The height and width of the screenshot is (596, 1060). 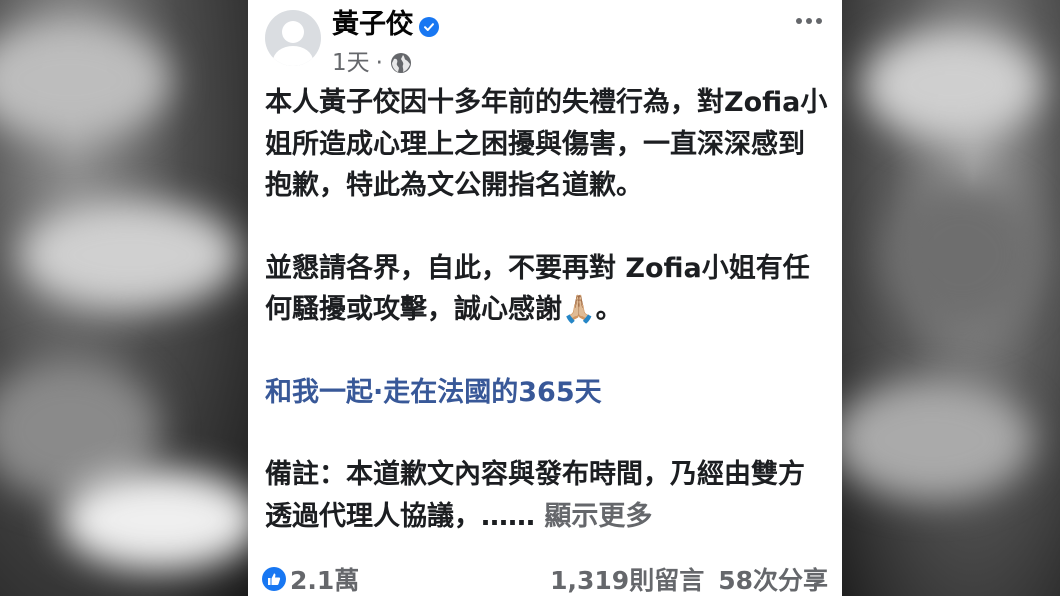 What do you see at coordinates (627, 578) in the screenshot?
I see `comments-count: 1,319則留言` at bounding box center [627, 578].